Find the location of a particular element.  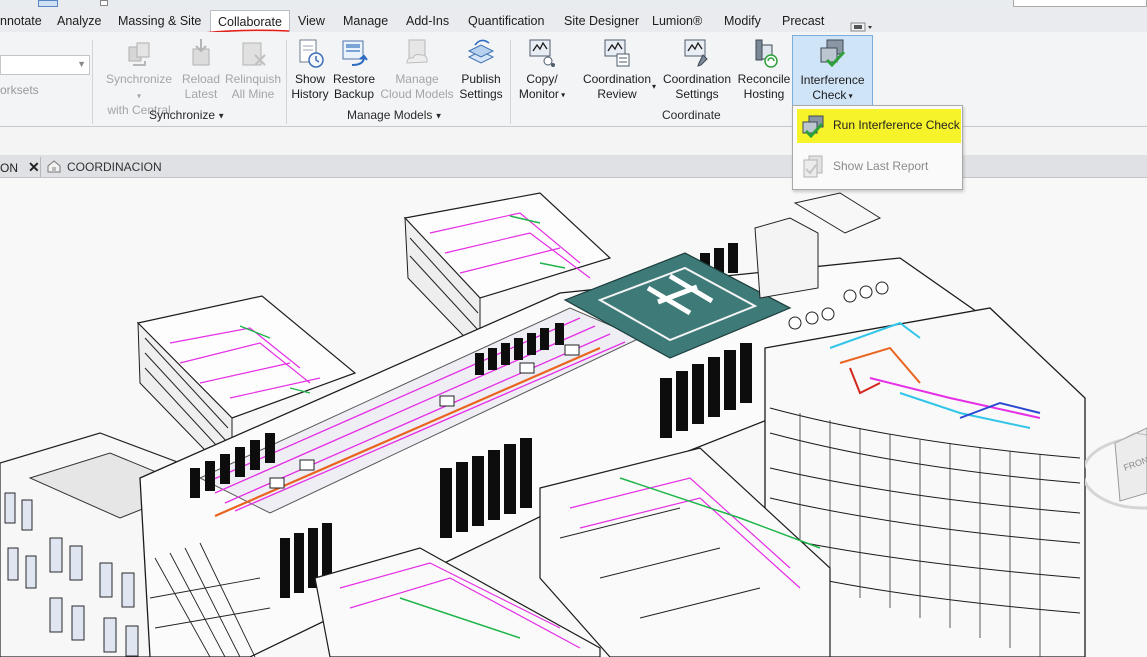

viewcube-navigation: FRONT is located at coordinates (1116, 463).